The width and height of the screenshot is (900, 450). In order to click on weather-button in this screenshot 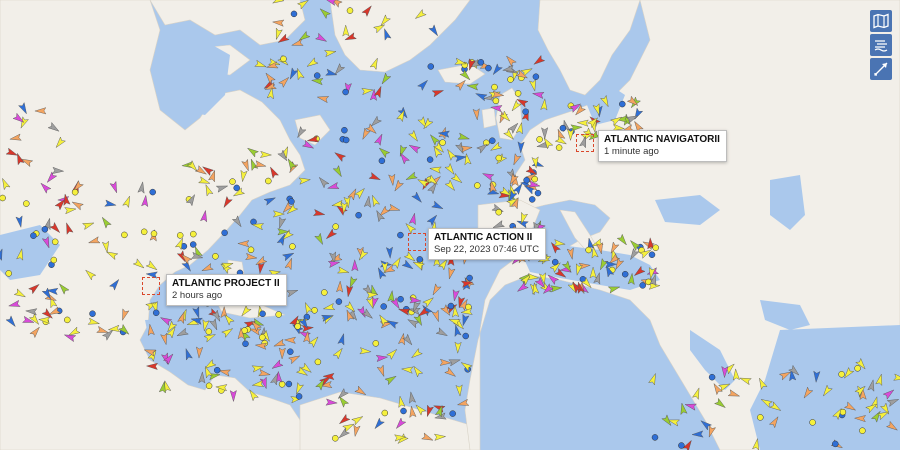, I will do `click(881, 45)`.